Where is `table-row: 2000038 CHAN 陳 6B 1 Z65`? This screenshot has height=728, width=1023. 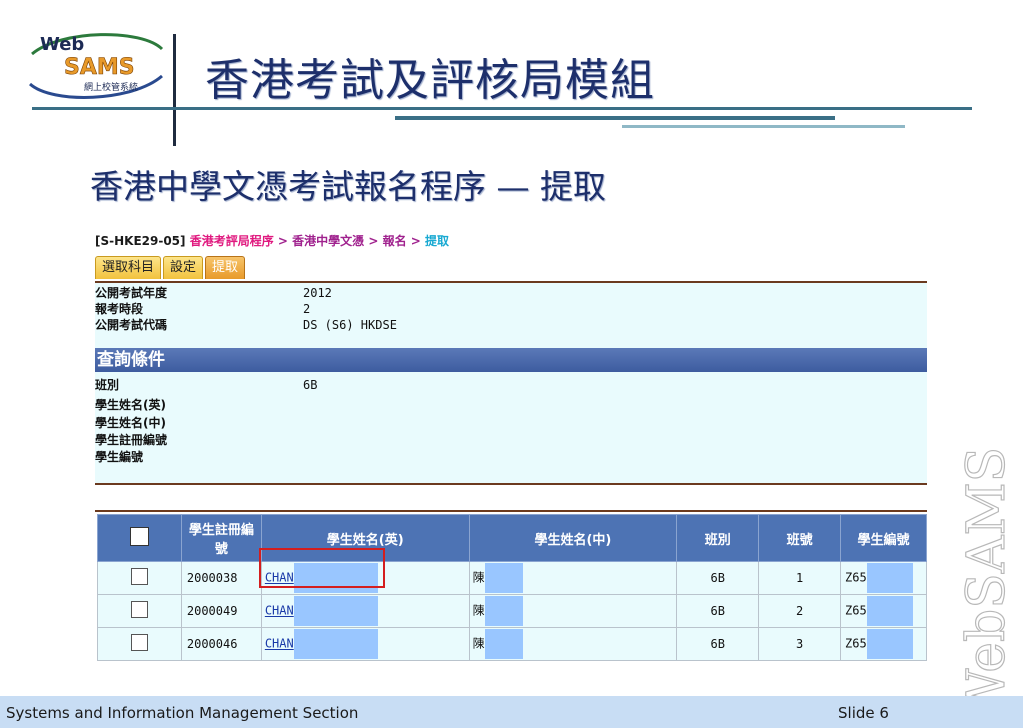
table-row: 2000038 CHAN 陳 6B 1 Z65 is located at coordinates (512, 578).